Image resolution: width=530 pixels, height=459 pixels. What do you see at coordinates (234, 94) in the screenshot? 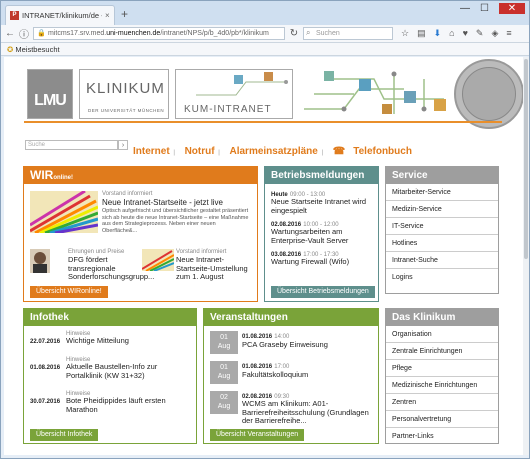
I see `kum-intranet-box: KUM-INTRANET` at bounding box center [234, 94].